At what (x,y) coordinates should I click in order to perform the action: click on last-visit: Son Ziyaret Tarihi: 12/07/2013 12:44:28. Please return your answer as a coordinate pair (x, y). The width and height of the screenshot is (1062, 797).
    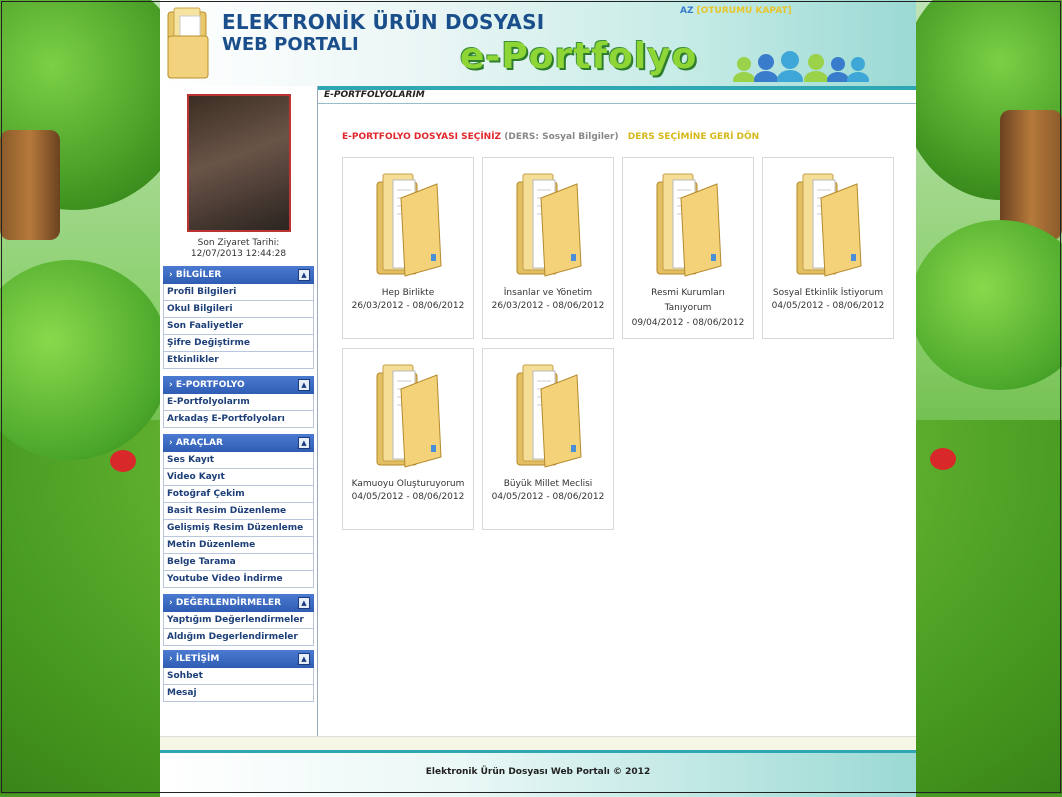
    Looking at the image, I should click on (238, 249).